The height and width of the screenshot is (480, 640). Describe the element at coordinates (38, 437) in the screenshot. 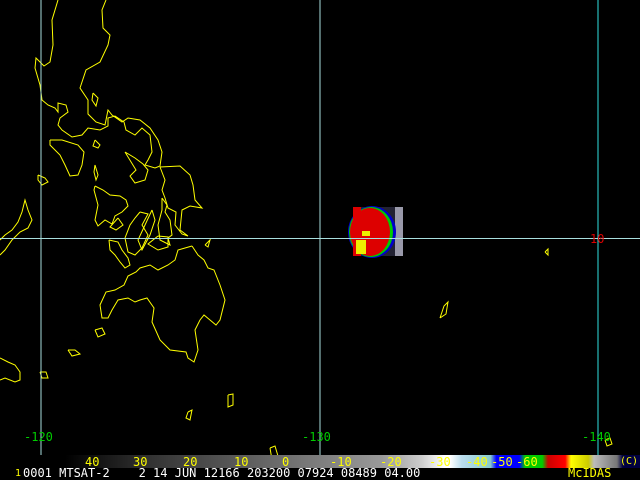

I see `lon-label-120: -120` at that location.